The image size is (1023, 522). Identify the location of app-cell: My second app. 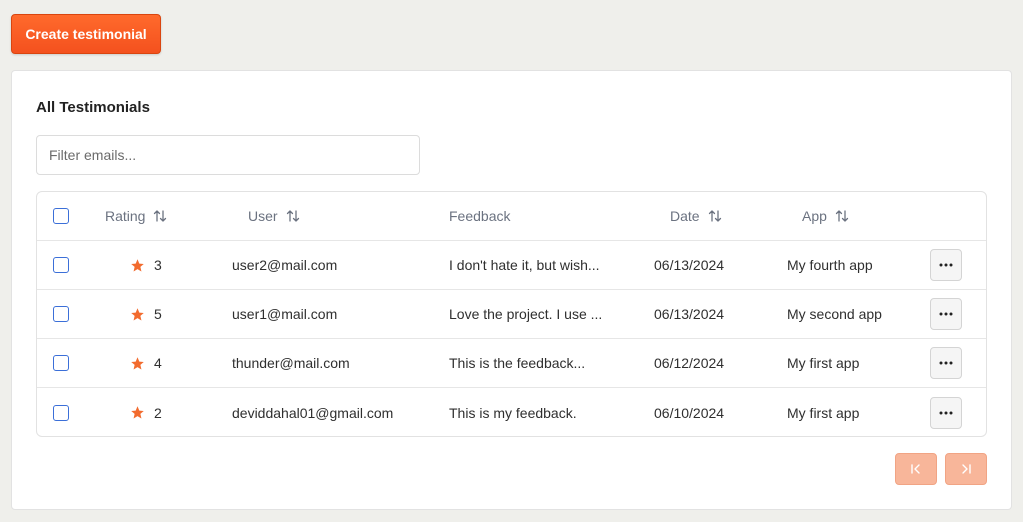
(834, 314).